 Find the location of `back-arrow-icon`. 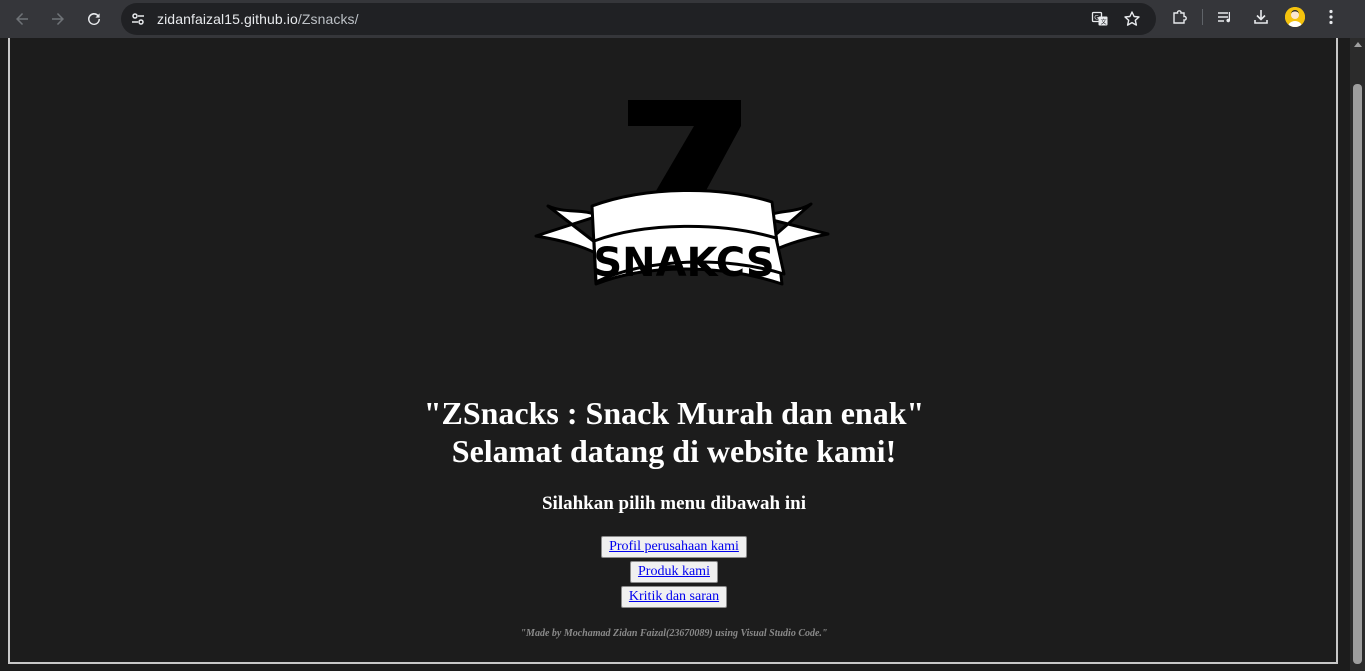

back-arrow-icon is located at coordinates (22, 19).